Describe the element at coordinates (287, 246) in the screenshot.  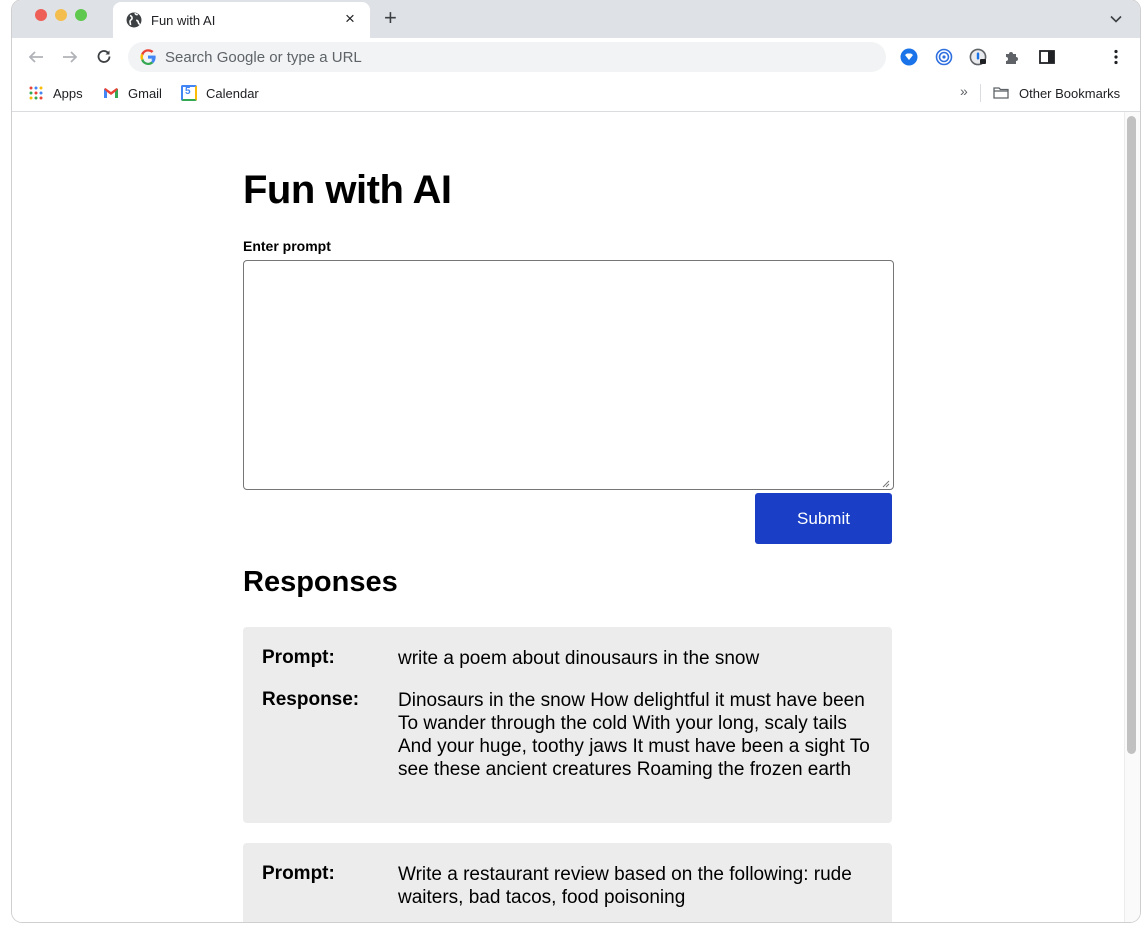
I see `prompt-label: Enter prompt` at that location.